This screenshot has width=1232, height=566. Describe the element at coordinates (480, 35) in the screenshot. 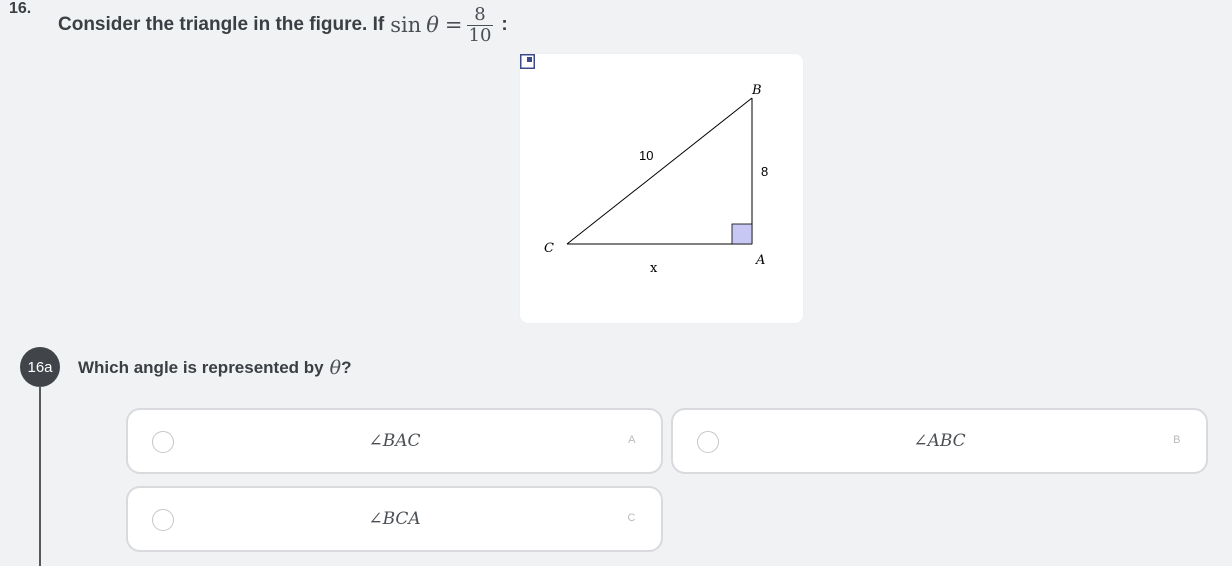

I see `fraction-denominator: 10` at that location.